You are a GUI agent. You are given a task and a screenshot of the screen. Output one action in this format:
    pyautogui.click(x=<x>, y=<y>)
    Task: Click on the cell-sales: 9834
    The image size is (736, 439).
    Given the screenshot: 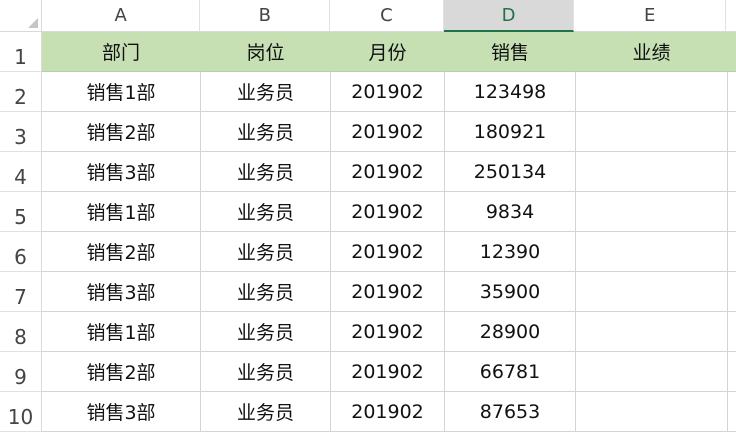 What is the action you would take?
    pyautogui.click(x=510, y=212)
    